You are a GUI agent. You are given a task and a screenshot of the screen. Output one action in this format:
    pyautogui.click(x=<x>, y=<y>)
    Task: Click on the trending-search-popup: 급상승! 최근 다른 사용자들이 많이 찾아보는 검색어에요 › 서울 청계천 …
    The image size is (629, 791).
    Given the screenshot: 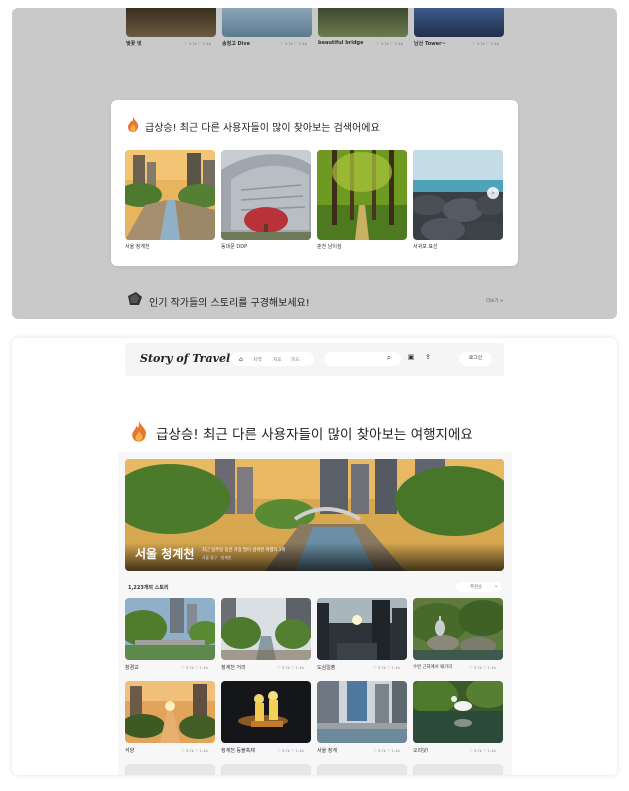 What is the action you would take?
    pyautogui.click(x=314, y=183)
    